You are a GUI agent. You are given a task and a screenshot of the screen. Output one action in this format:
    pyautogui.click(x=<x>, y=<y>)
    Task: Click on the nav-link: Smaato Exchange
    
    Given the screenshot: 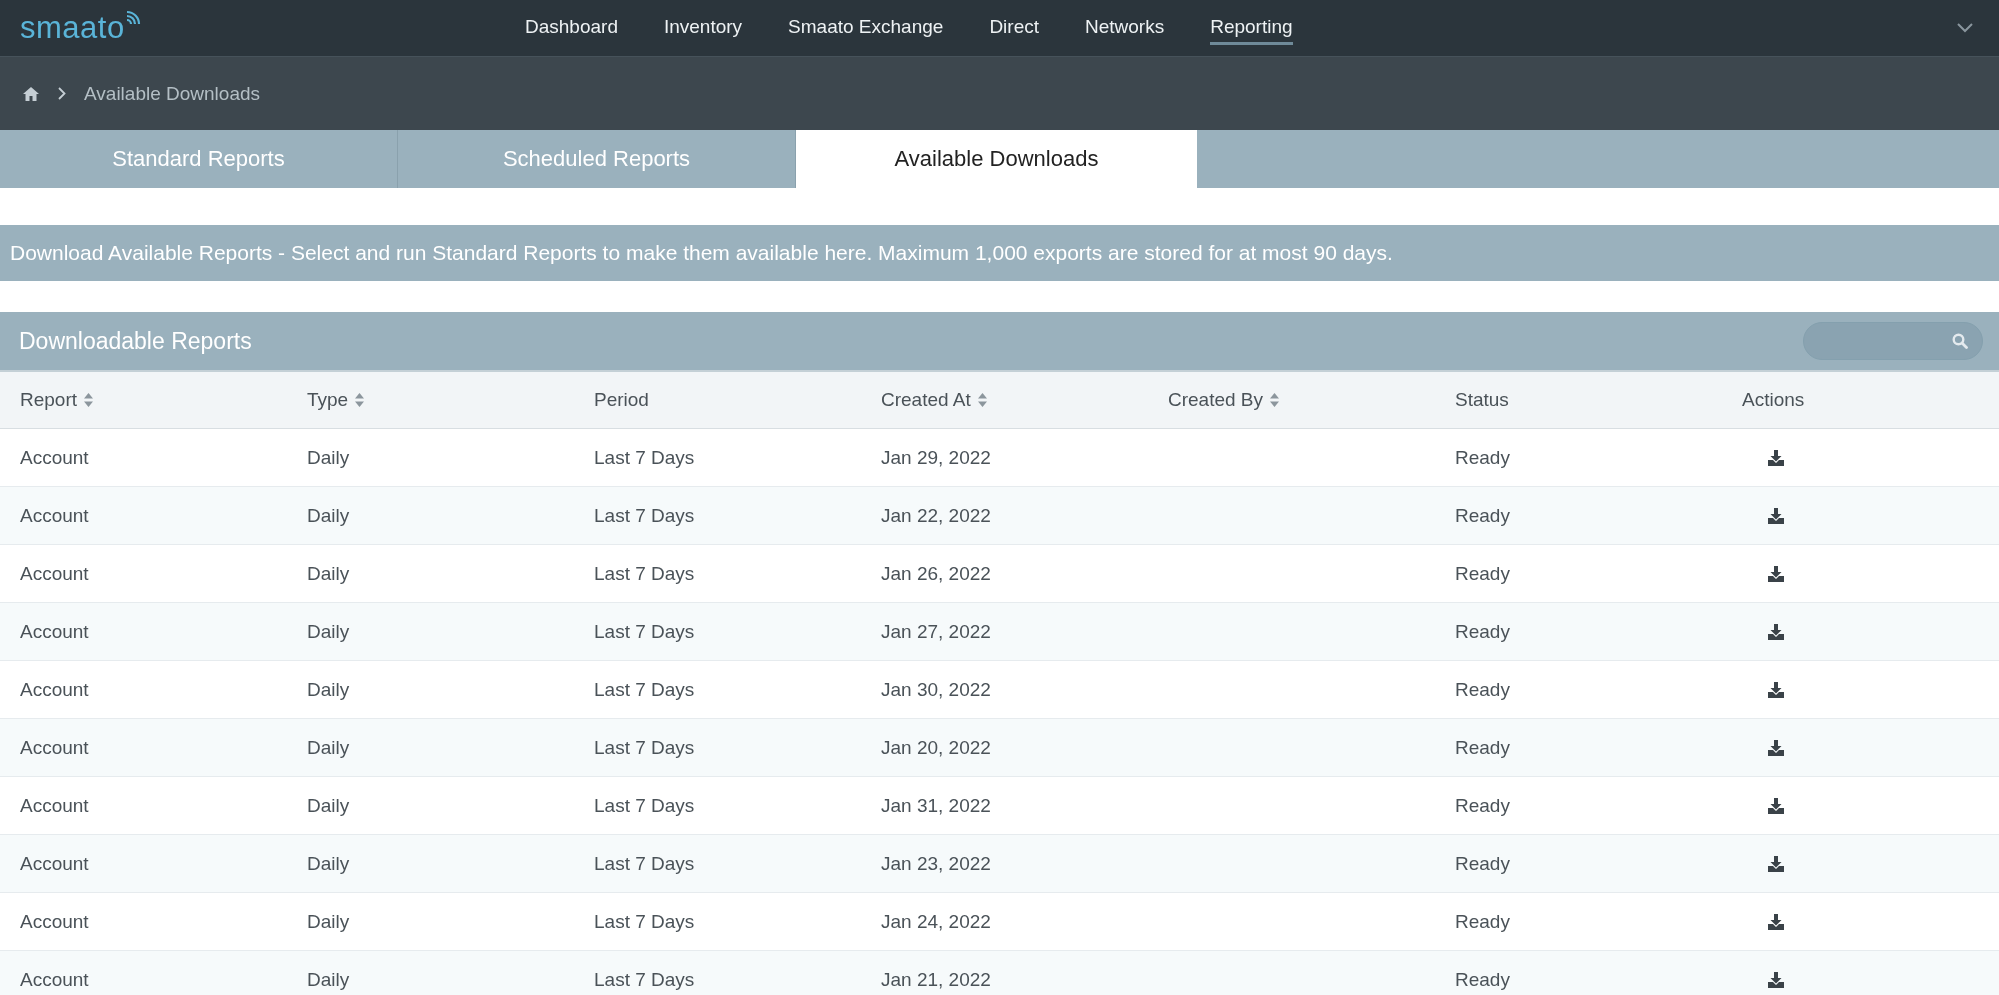 What is the action you would take?
    pyautogui.click(x=866, y=28)
    